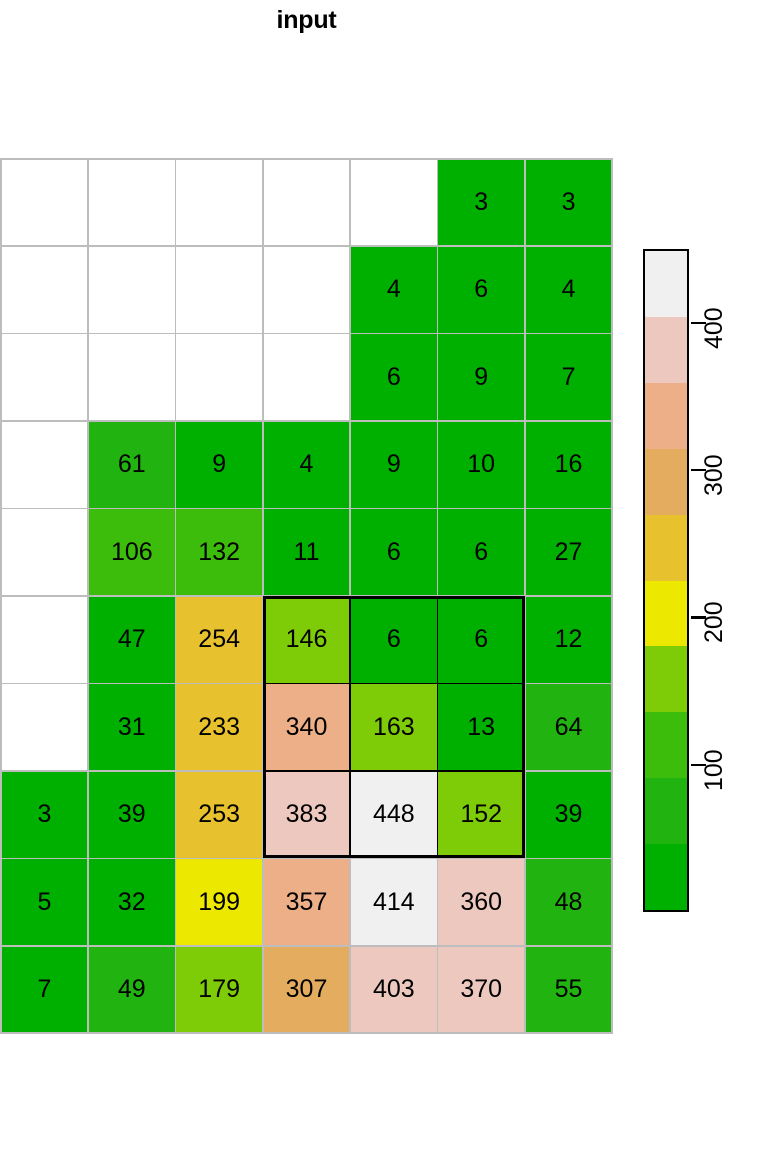 This screenshot has height=1152, width=768. What do you see at coordinates (714, 327) in the screenshot?
I see `colorbar-tick-label: 400` at bounding box center [714, 327].